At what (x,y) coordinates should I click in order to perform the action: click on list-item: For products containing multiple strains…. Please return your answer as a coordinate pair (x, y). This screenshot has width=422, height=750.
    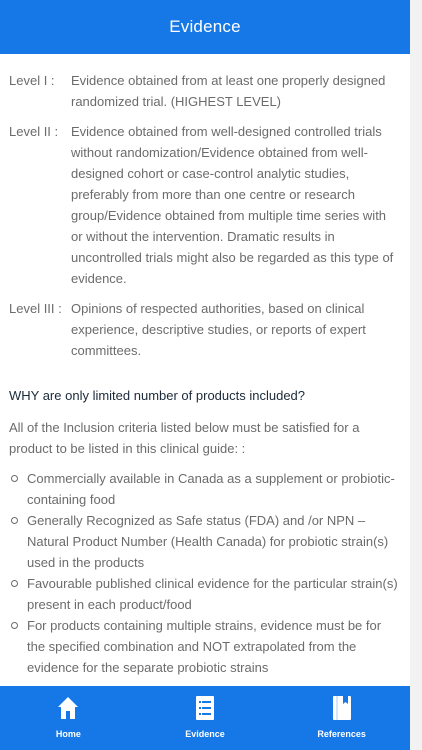
    Looking at the image, I should click on (204, 646).